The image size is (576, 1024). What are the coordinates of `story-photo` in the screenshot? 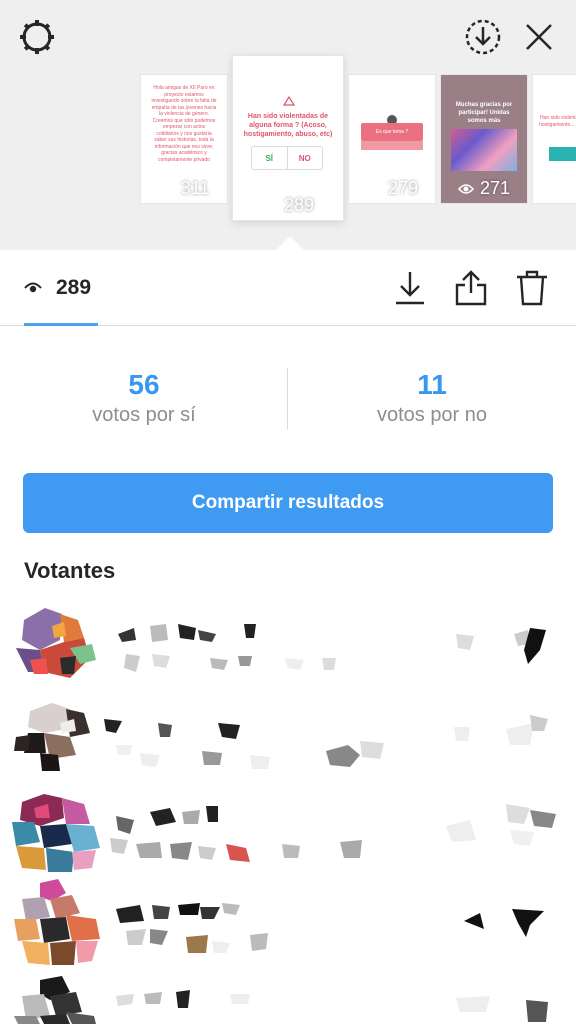 It's located at (484, 150).